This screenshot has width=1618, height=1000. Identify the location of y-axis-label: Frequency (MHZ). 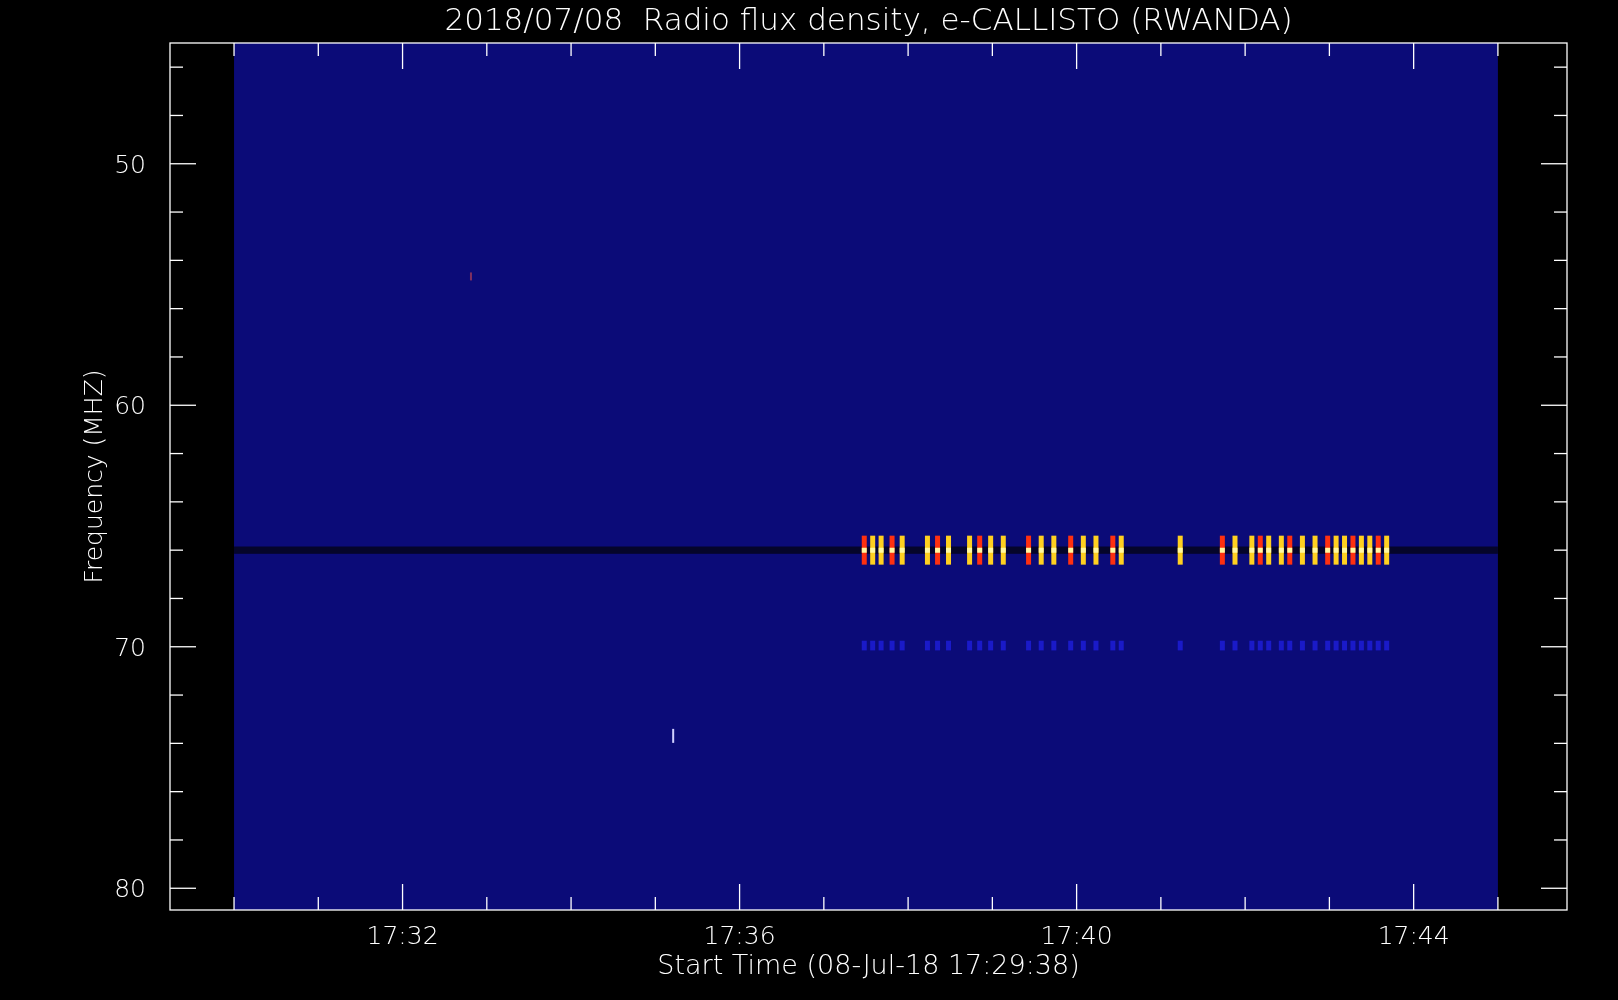
(93, 476).